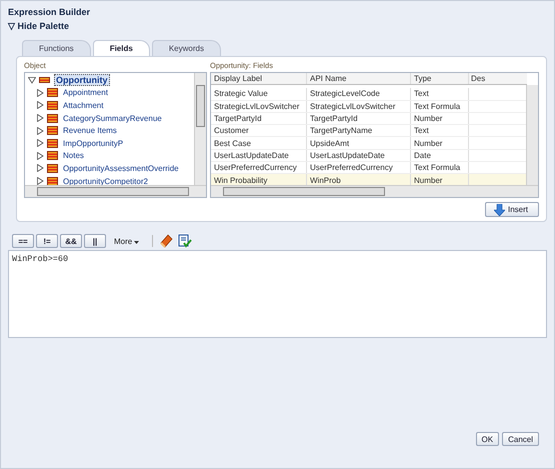 The height and width of the screenshot is (469, 555). I want to click on operator-button: &&, so click(71, 241).